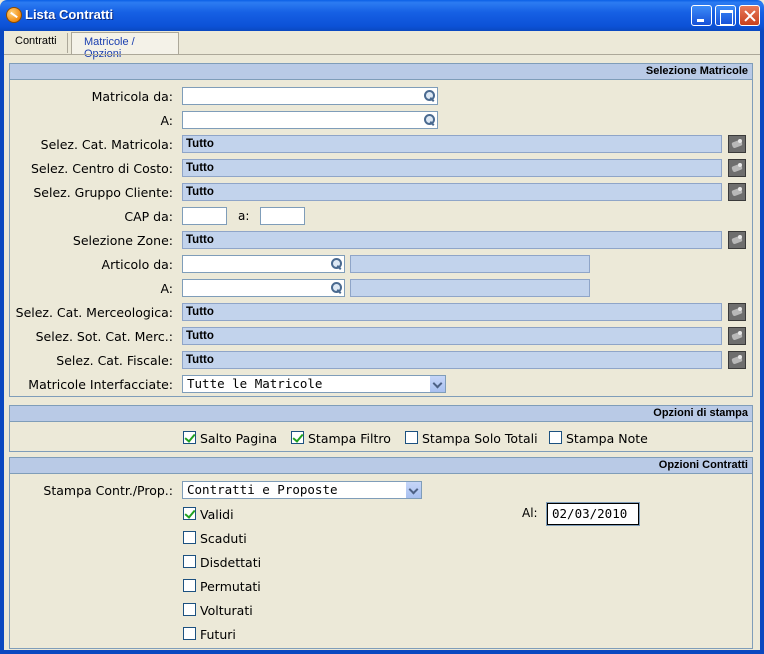 This screenshot has height=654, width=764. Describe the element at coordinates (737, 240) in the screenshot. I see `zone-picker-icon` at that location.